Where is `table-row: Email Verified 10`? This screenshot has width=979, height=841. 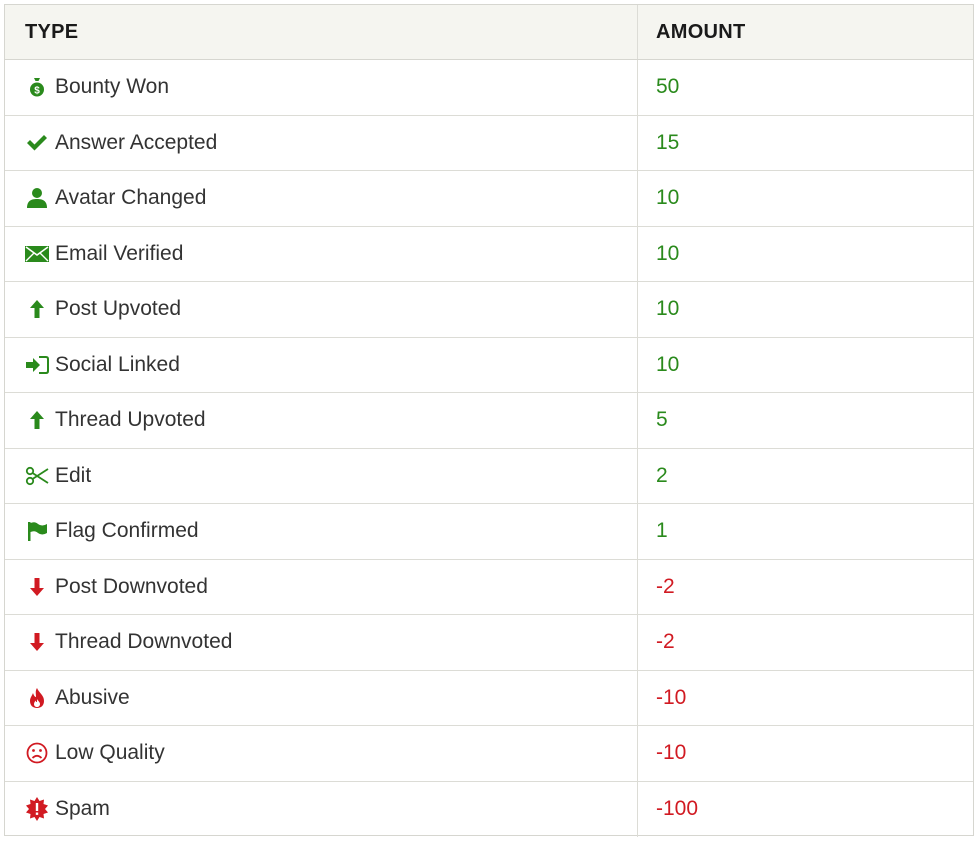
table-row: Email Verified 10 is located at coordinates (489, 254).